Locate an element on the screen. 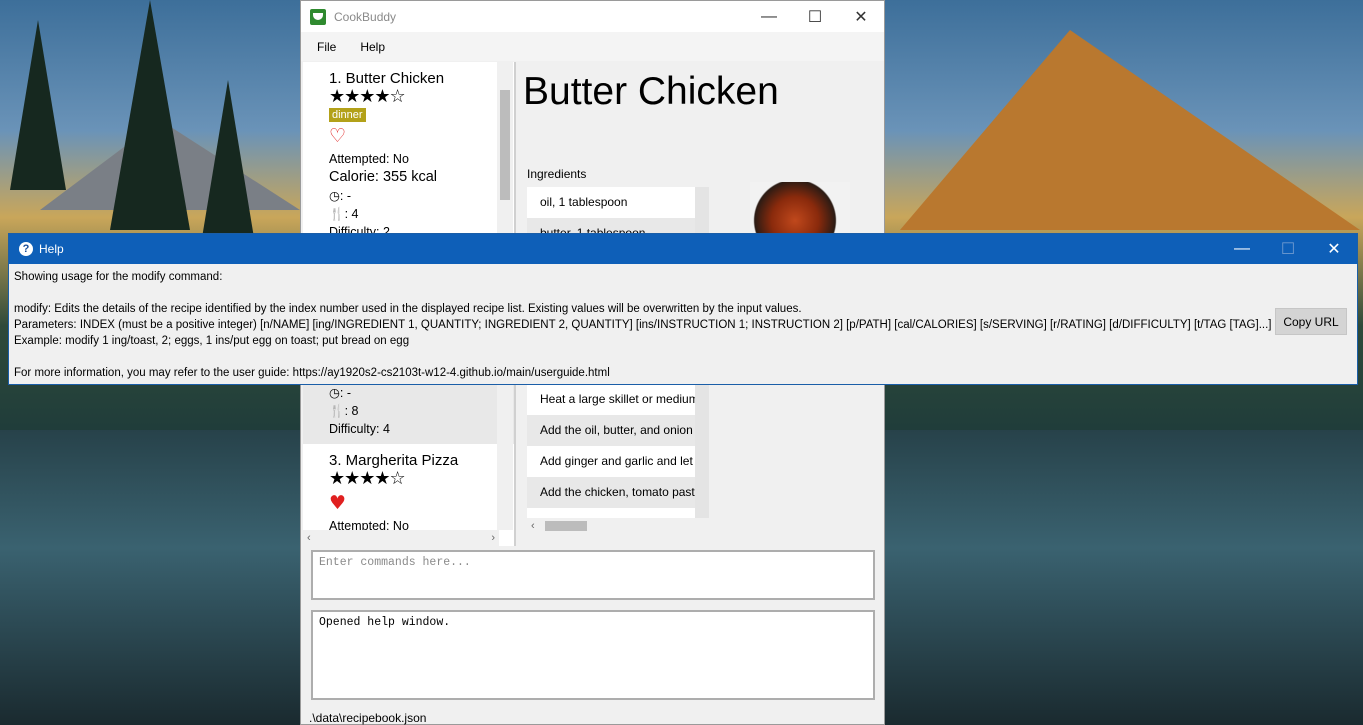  list-item: oil, 1 tablespoon is located at coordinates (611, 202).